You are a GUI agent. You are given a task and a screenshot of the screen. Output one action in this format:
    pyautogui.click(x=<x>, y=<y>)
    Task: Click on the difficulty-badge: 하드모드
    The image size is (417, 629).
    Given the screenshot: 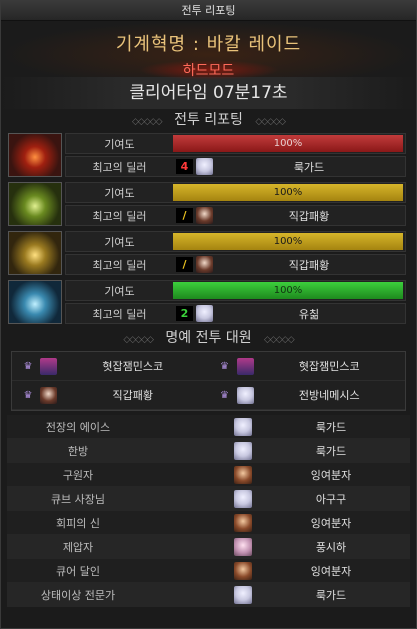 What is the action you would take?
    pyautogui.click(x=208, y=70)
    